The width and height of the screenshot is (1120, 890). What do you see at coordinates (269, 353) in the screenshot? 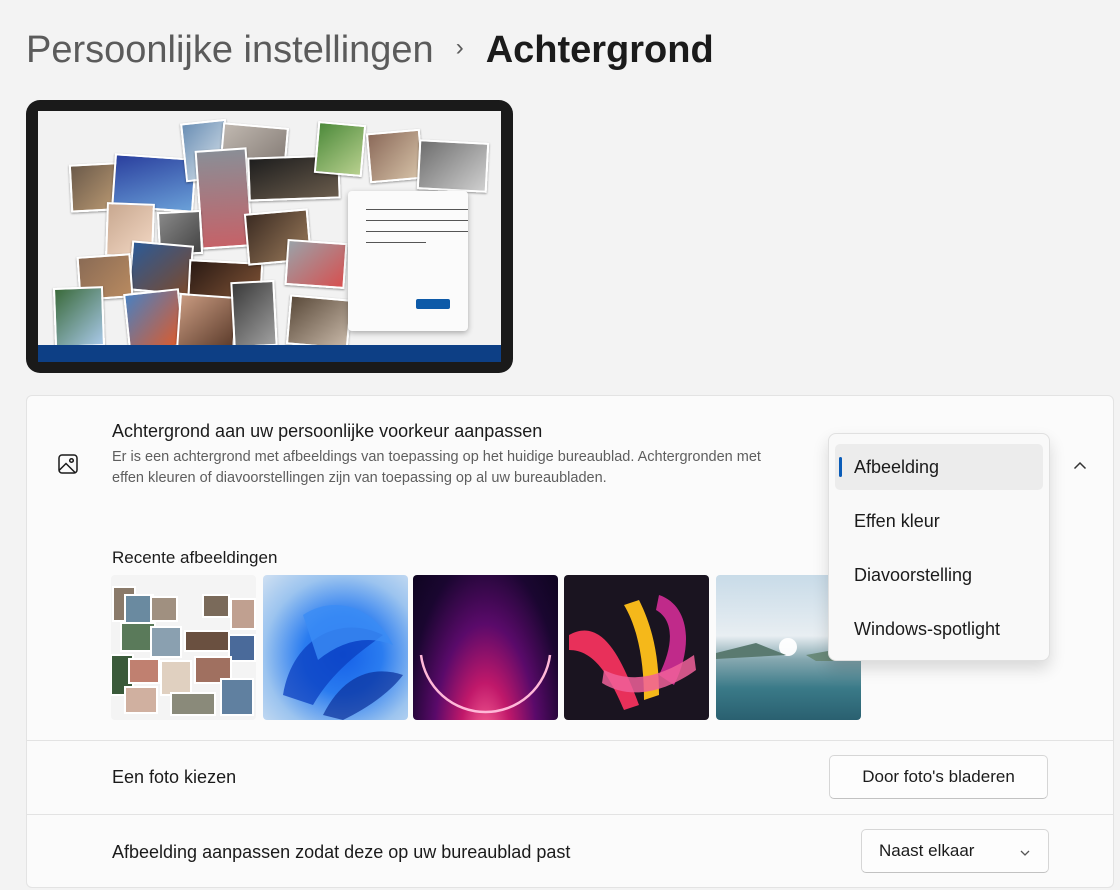
I see `preview-taskbar` at bounding box center [269, 353].